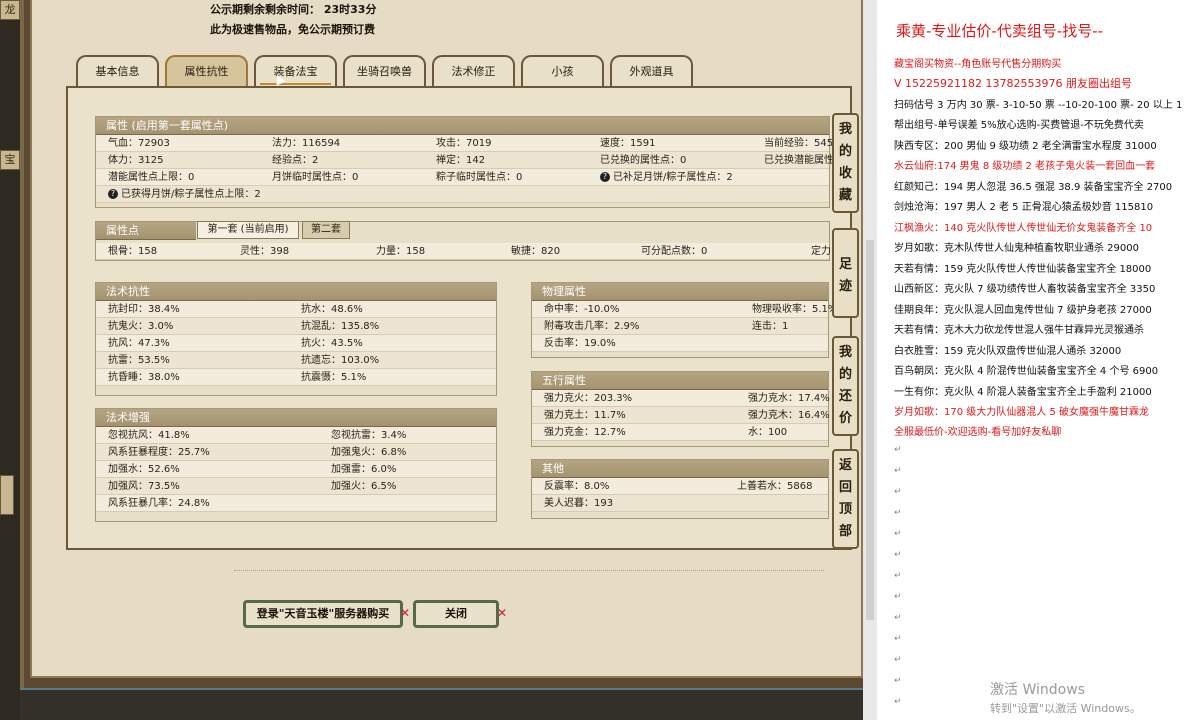 This screenshot has height=720, width=1188. Describe the element at coordinates (845, 163) in the screenshot. I see `my-favorites-button: 我的收藏` at that location.